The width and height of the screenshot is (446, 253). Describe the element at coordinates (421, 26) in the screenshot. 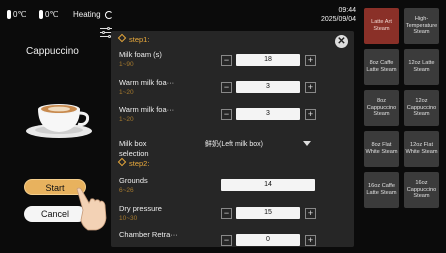

I see `recipe-tile: High-Temperature Steam` at that location.